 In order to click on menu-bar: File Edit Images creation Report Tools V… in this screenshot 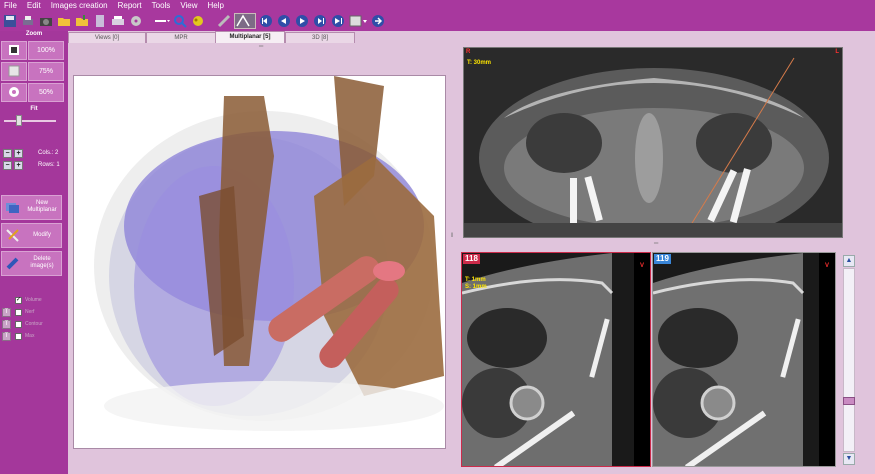, I will do `click(437, 5)`.